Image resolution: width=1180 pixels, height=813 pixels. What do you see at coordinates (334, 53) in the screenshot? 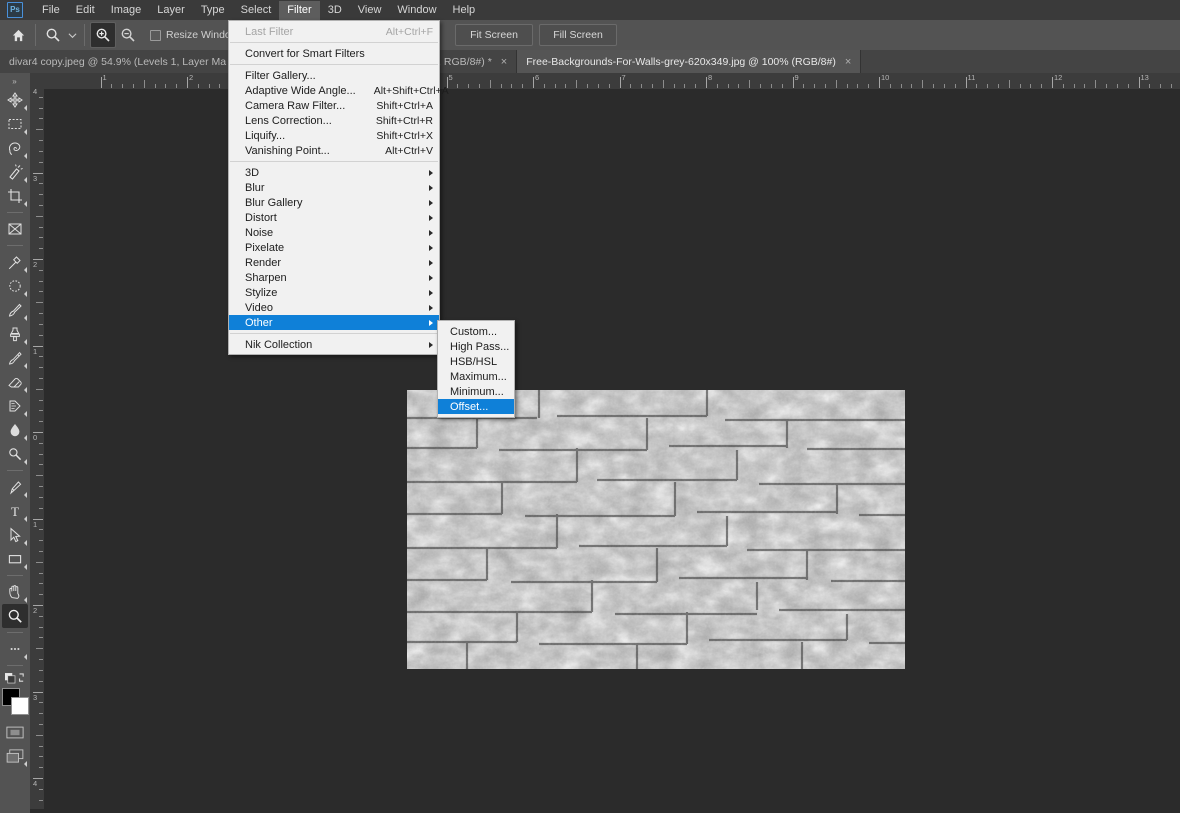
I see `filter-menu-item-convert-for-smart-filters: Convert for Smart Filters` at bounding box center [334, 53].